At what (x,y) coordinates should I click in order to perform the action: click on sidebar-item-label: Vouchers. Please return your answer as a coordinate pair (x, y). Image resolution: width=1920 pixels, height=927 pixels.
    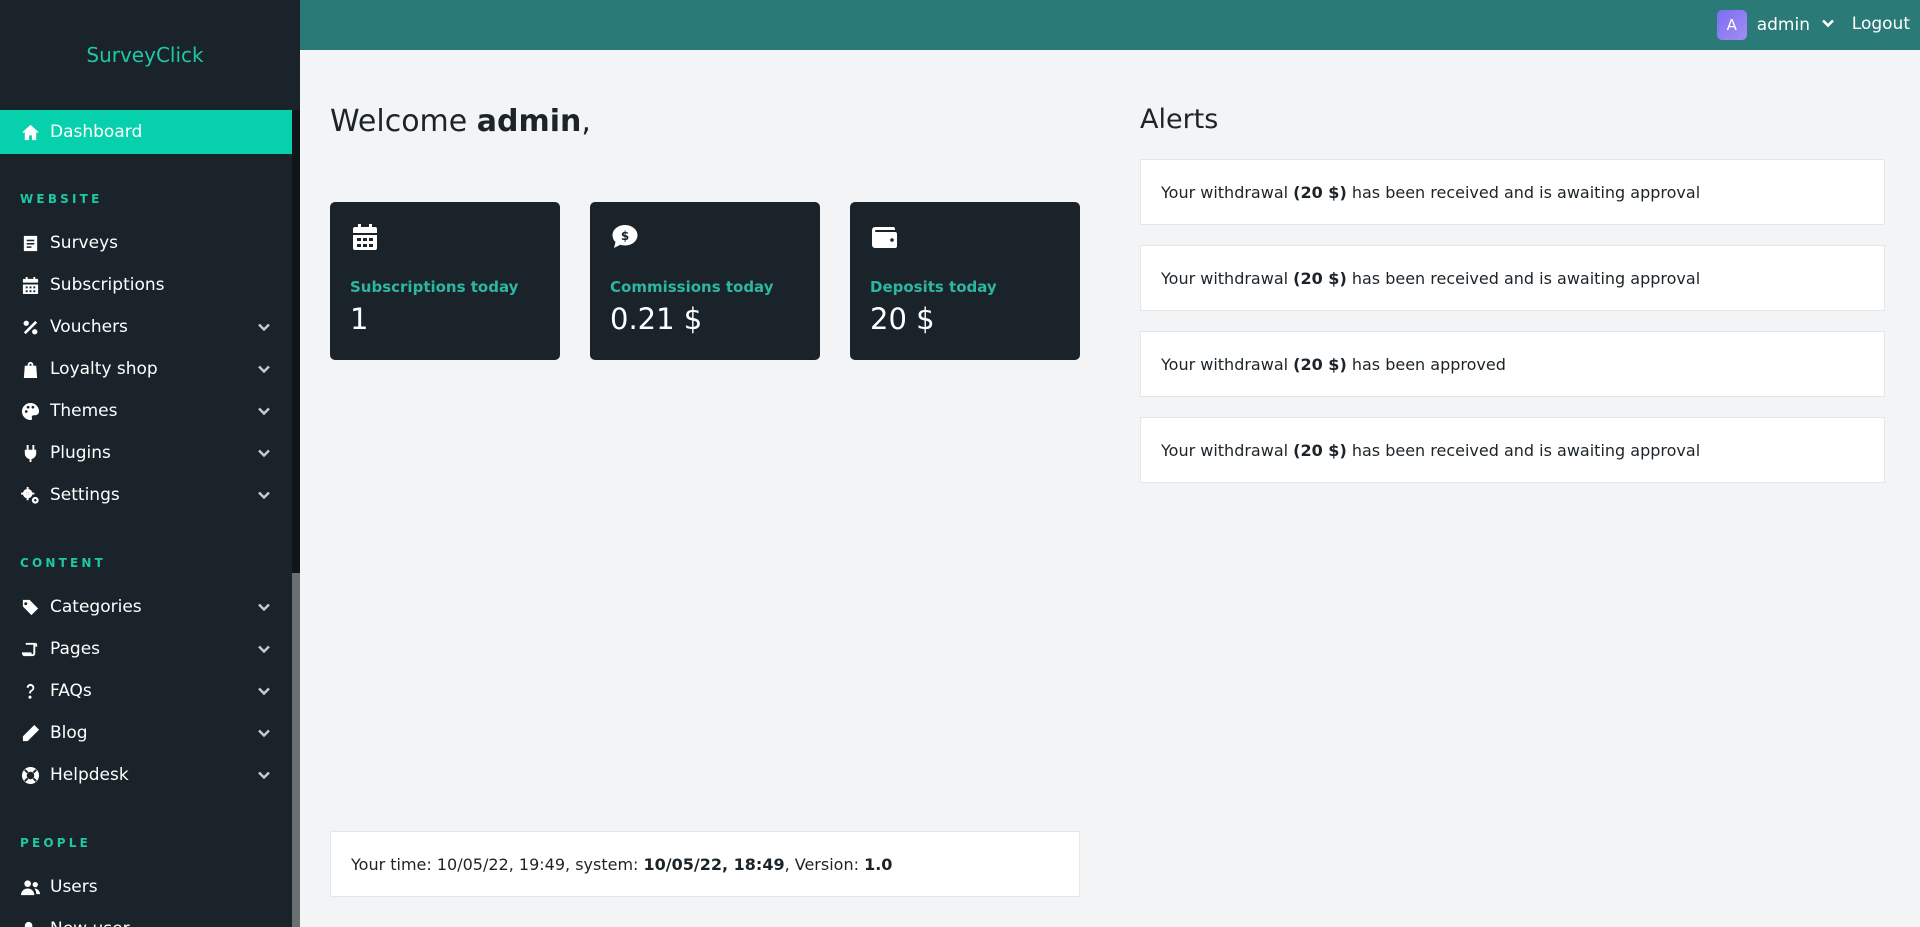
    Looking at the image, I should click on (89, 327).